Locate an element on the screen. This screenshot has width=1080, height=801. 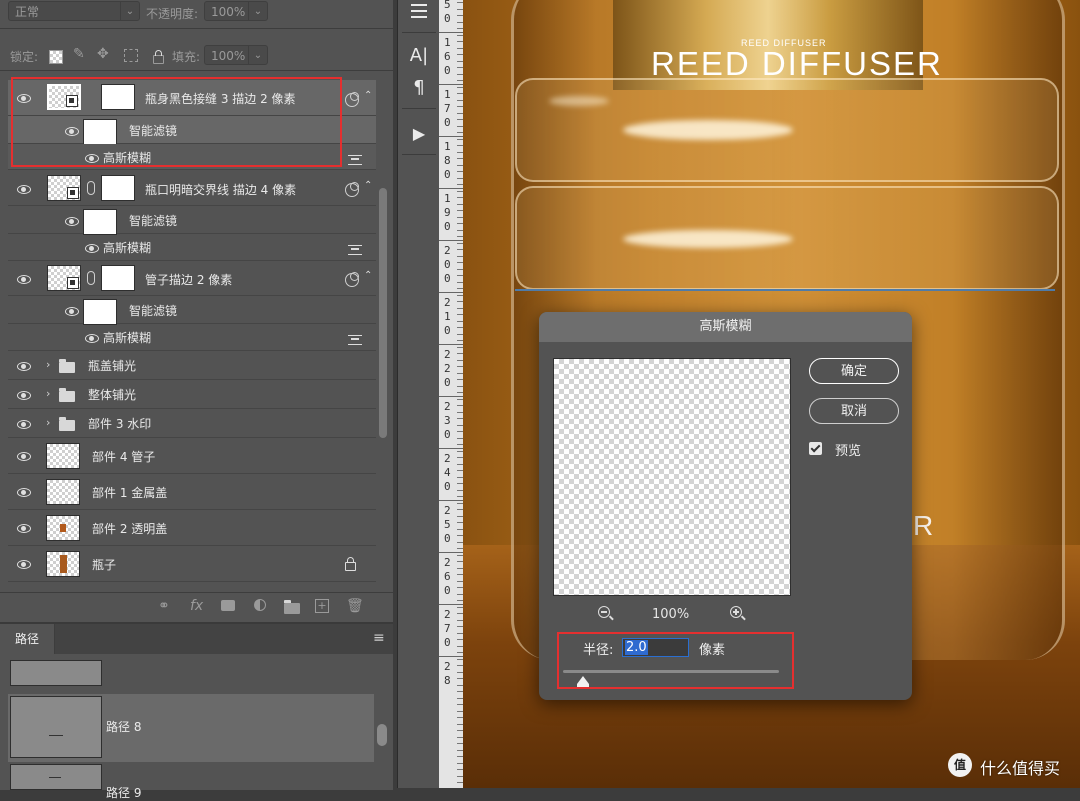
lock-paint-icon: ✎ is located at coordinates (79, 54).